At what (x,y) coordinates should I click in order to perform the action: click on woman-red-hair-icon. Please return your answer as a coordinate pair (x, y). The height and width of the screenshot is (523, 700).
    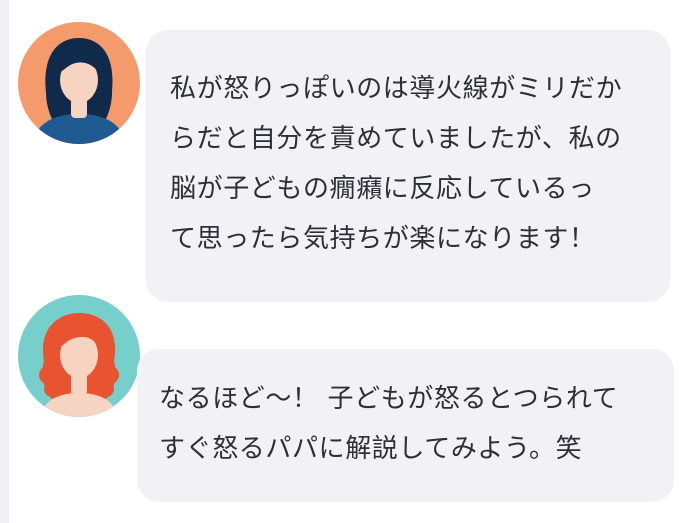
    Looking at the image, I should click on (79, 356).